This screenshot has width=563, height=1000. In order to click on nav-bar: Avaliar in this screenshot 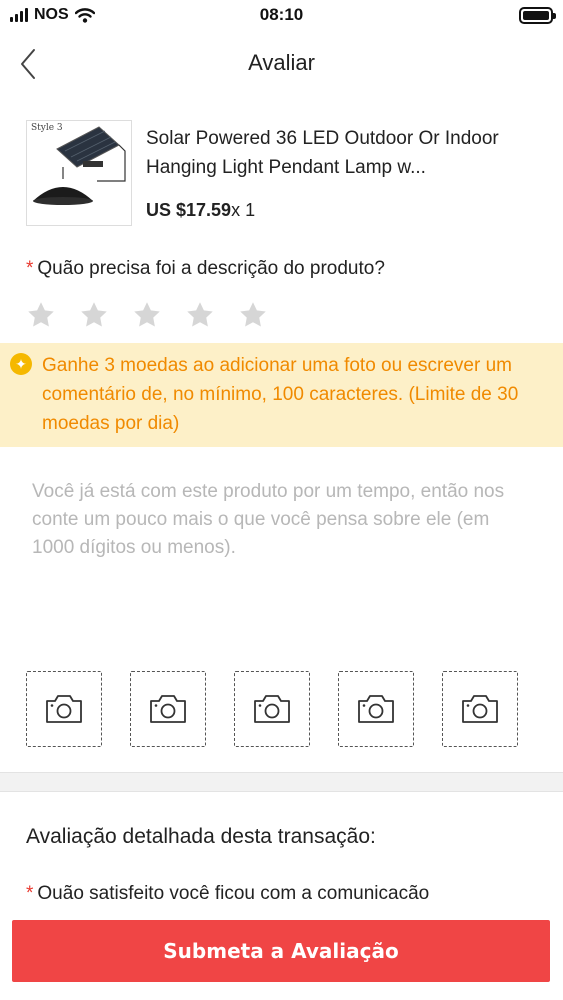, I will do `click(281, 64)`.